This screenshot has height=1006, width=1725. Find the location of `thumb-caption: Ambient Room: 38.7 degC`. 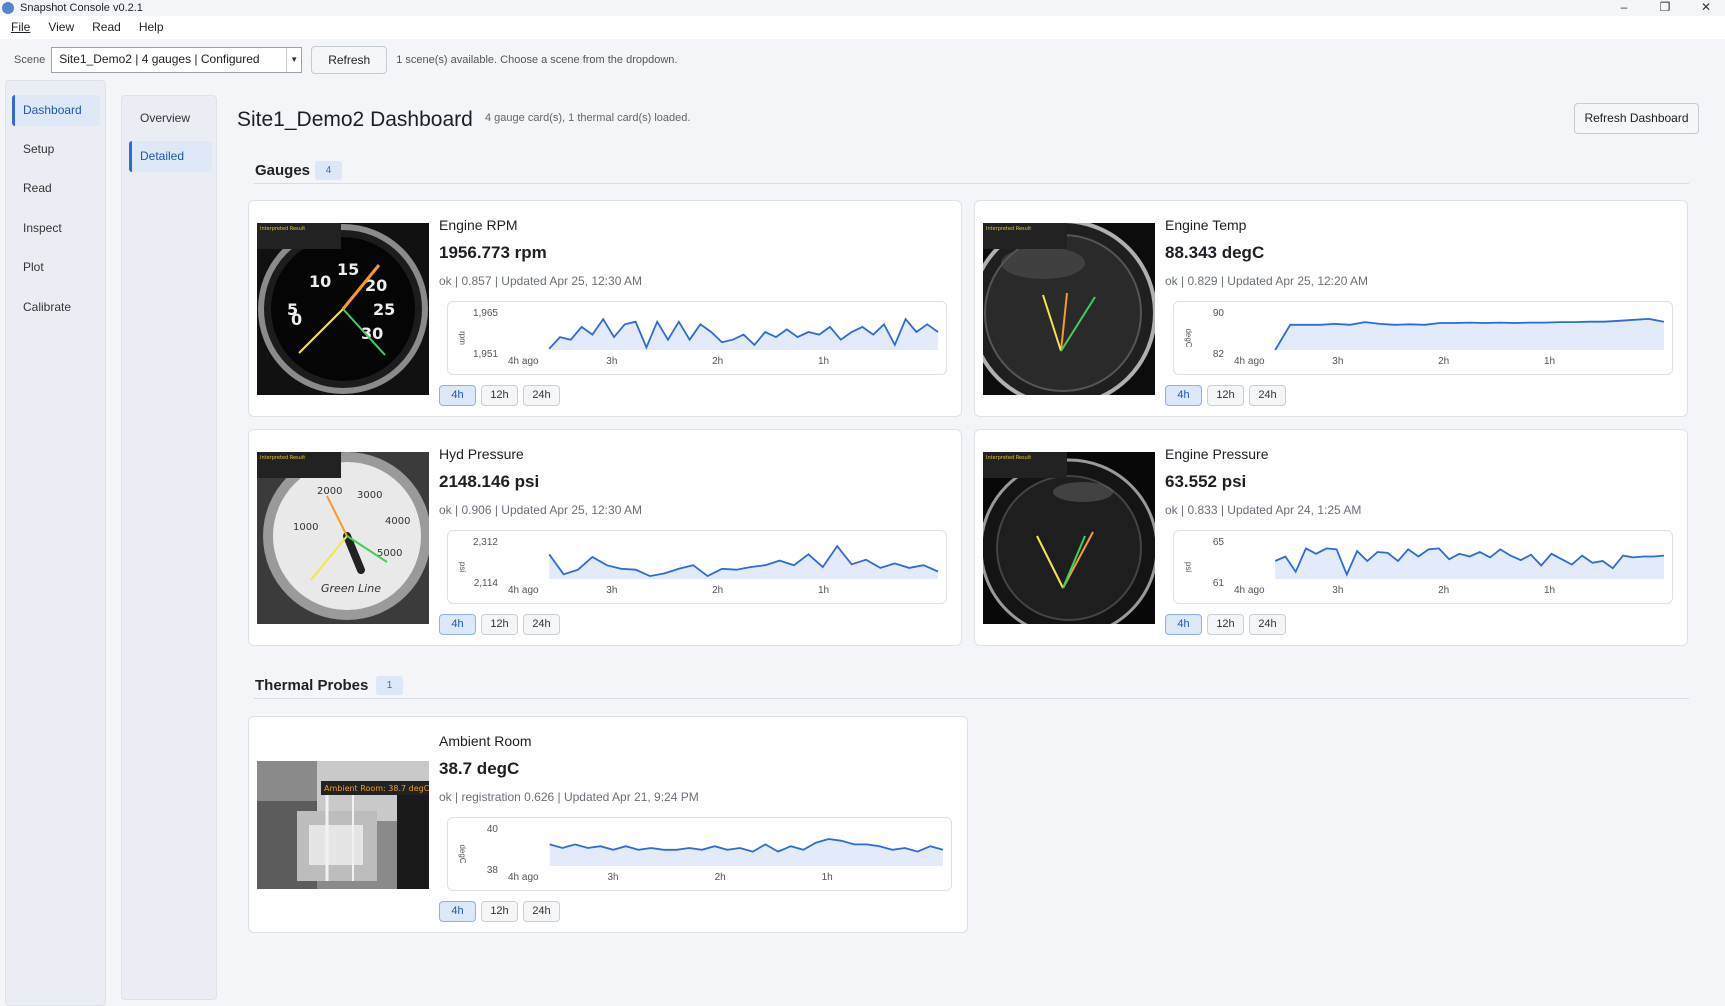

thumb-caption: Ambient Room: 38.7 degC is located at coordinates (376, 788).